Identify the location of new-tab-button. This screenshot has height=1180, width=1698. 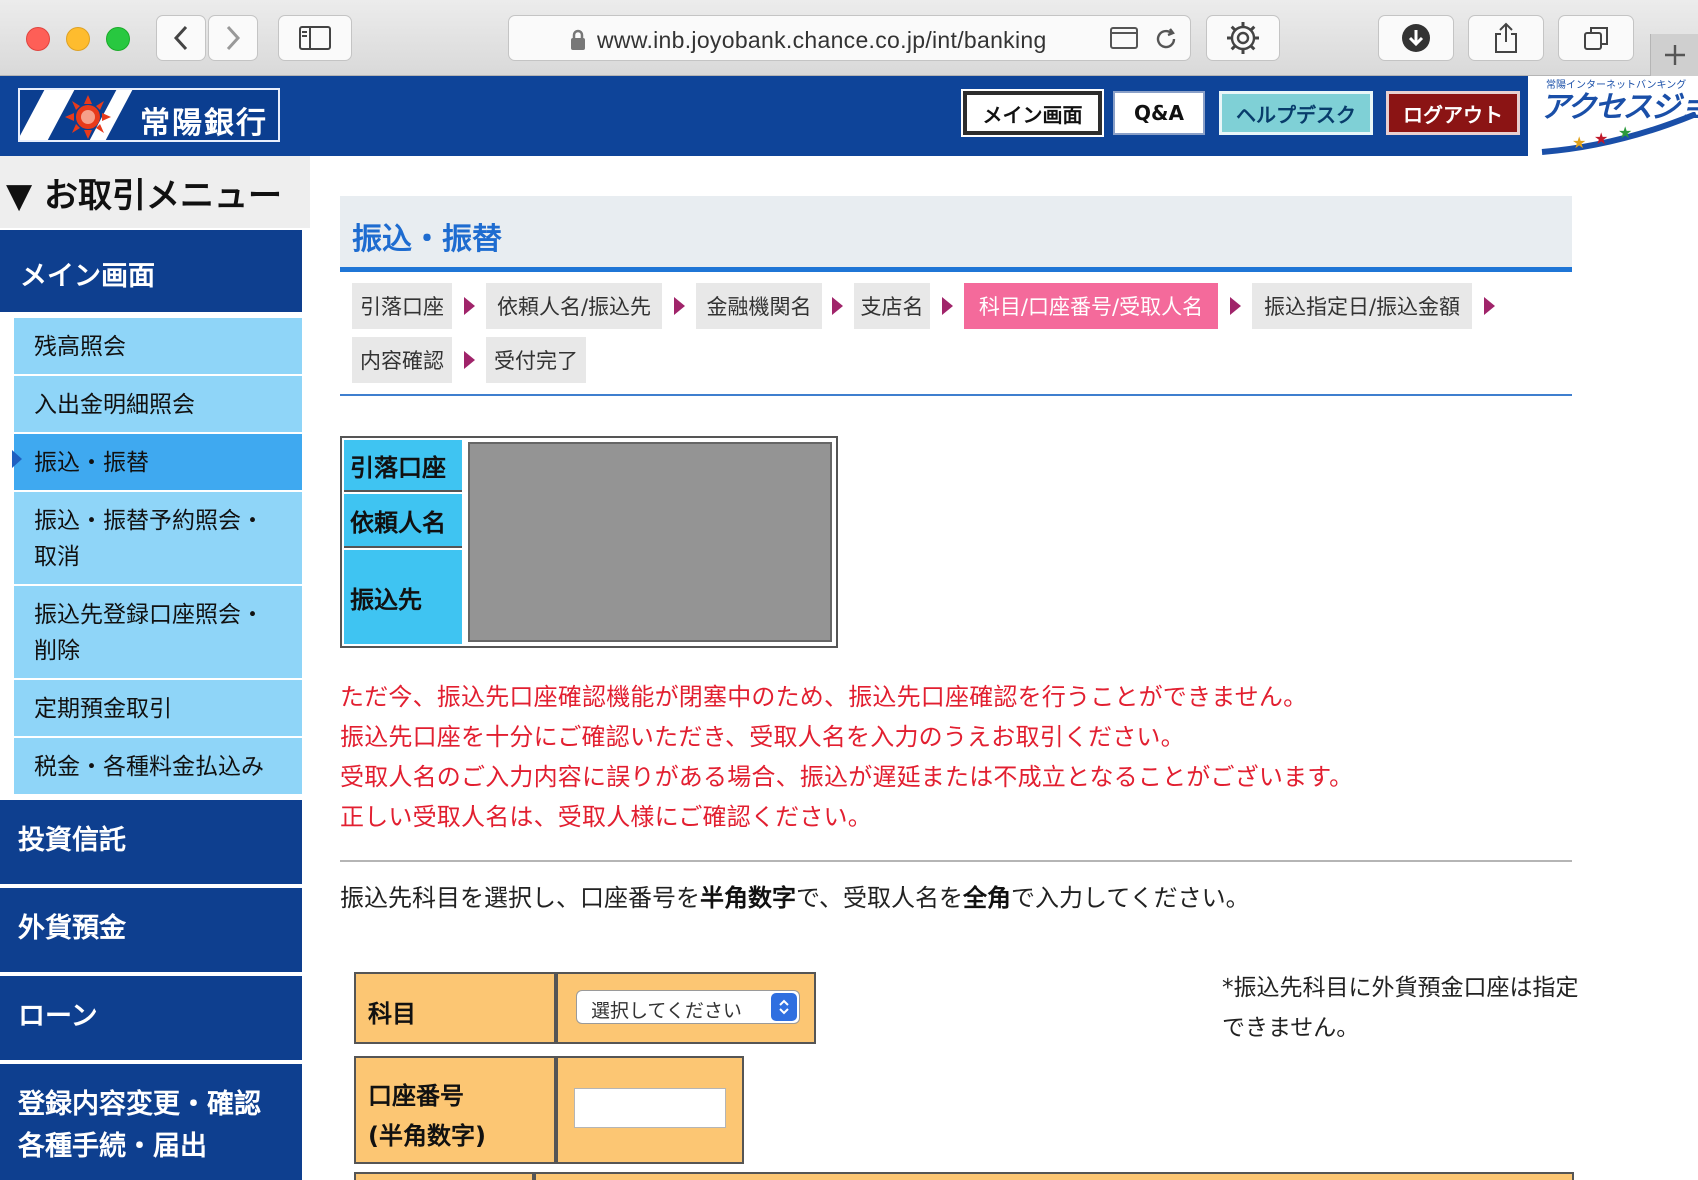
(1674, 55).